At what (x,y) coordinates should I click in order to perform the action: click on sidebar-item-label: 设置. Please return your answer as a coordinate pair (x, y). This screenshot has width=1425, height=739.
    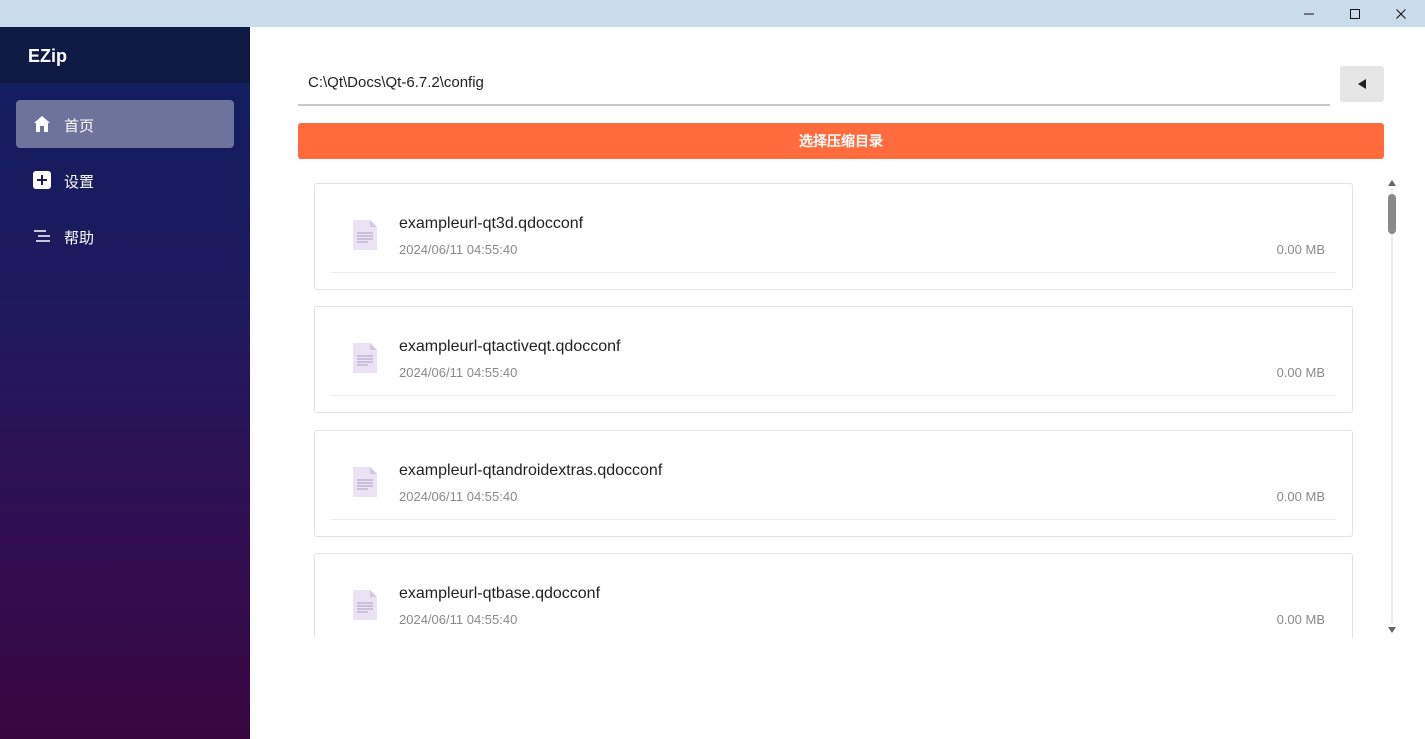
    Looking at the image, I should click on (79, 182).